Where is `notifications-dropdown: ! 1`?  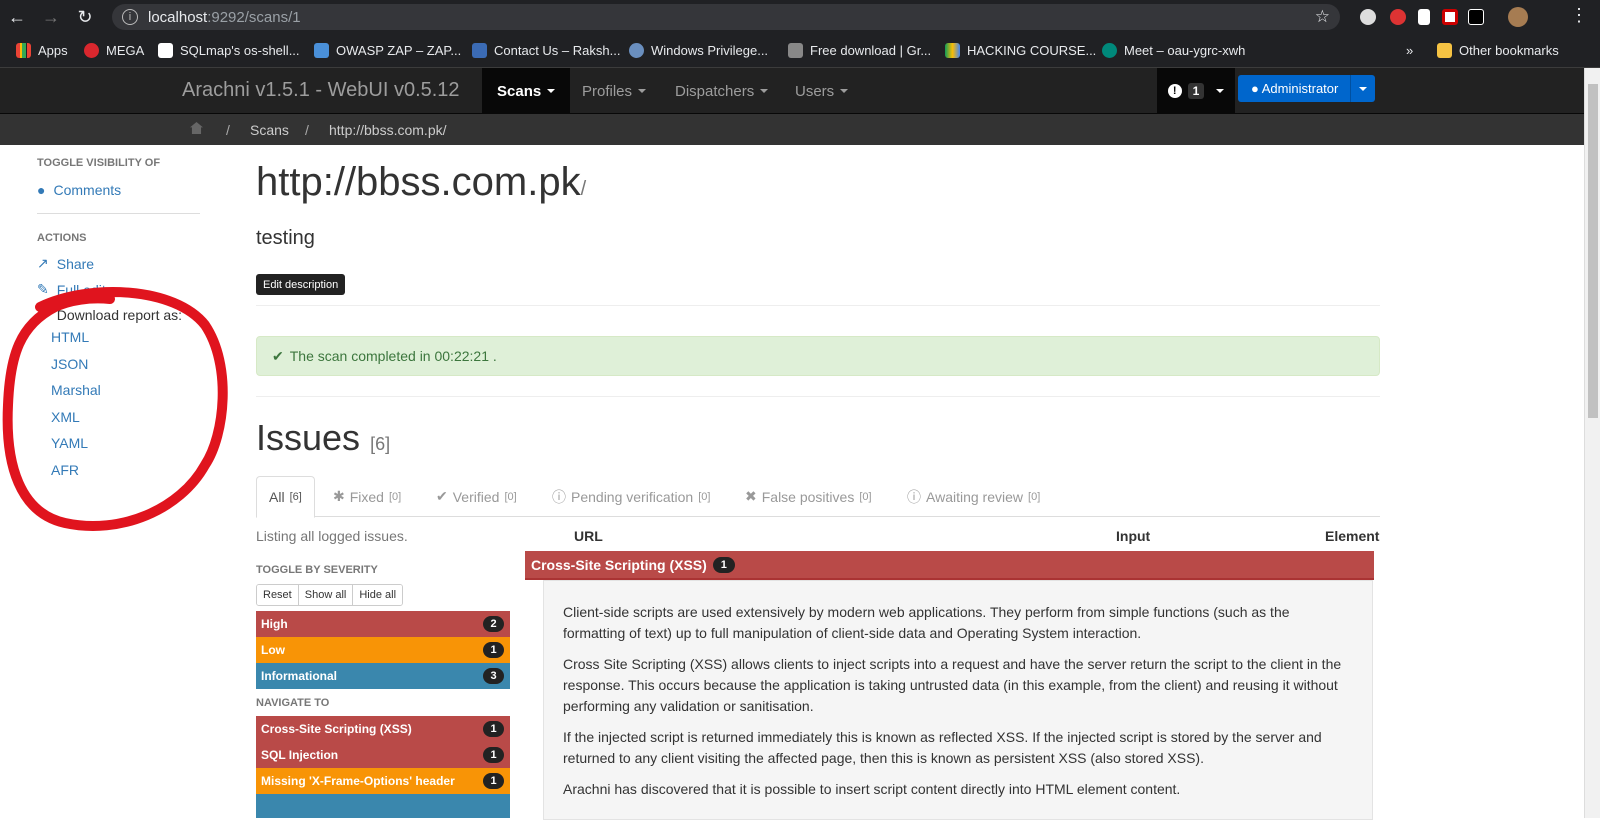
notifications-dropdown: ! 1 is located at coordinates (1196, 91).